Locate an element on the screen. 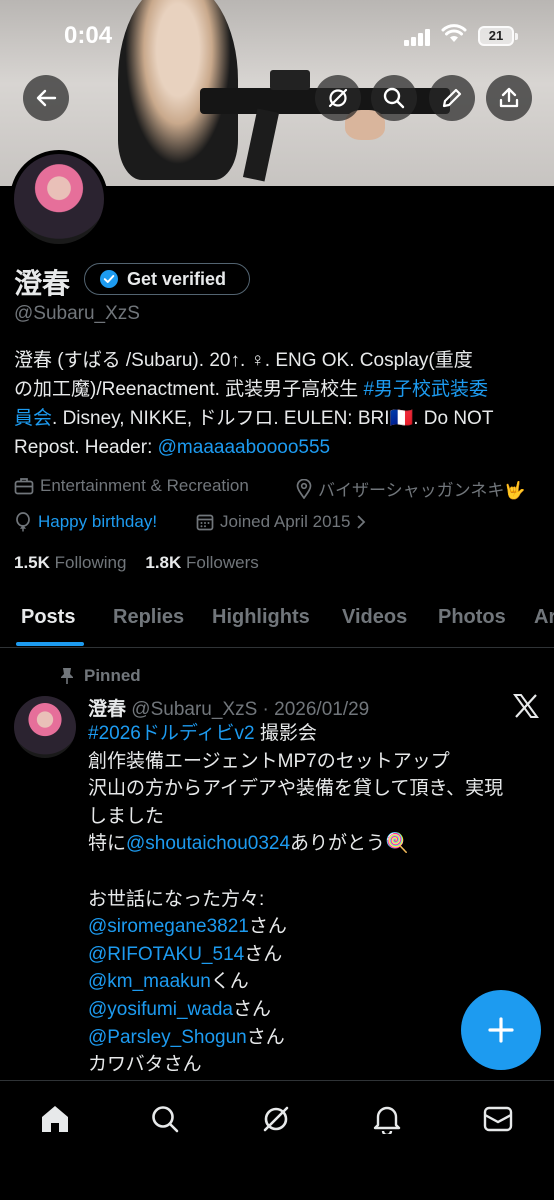  tab-posts: Posts is located at coordinates (48, 617).